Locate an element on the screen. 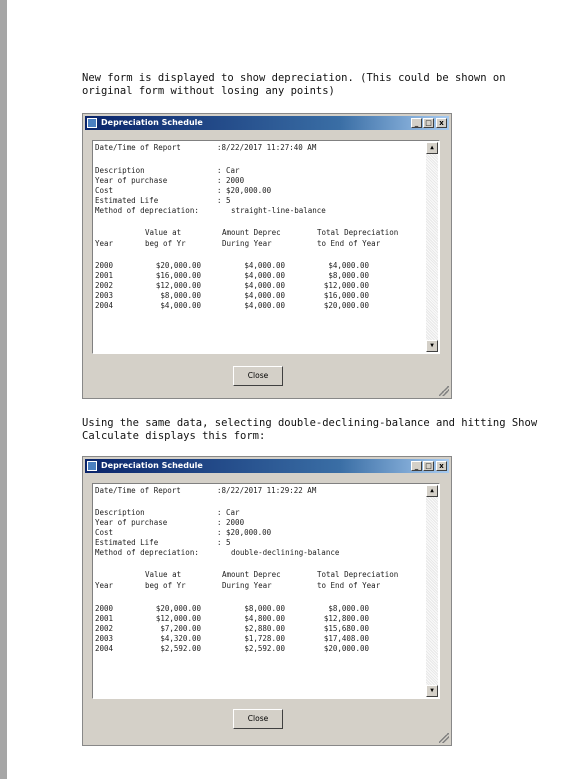 The width and height of the screenshot is (583, 779). row-year: 2000 is located at coordinates (104, 265).